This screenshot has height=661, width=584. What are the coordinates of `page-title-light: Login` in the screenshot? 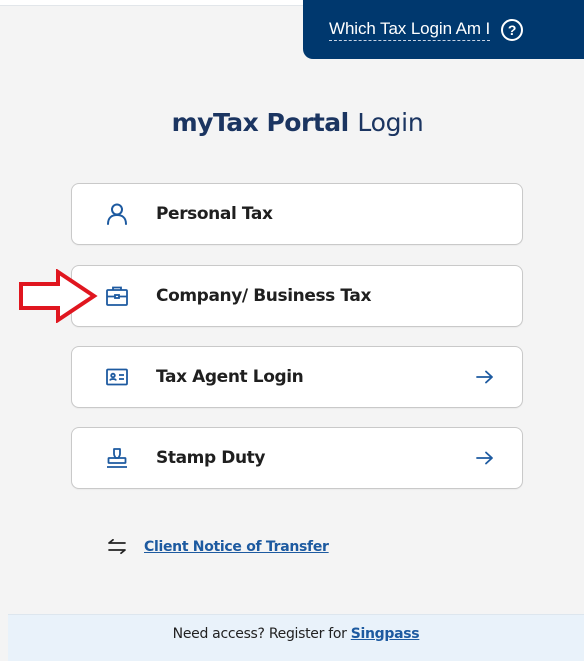 It's located at (390, 122).